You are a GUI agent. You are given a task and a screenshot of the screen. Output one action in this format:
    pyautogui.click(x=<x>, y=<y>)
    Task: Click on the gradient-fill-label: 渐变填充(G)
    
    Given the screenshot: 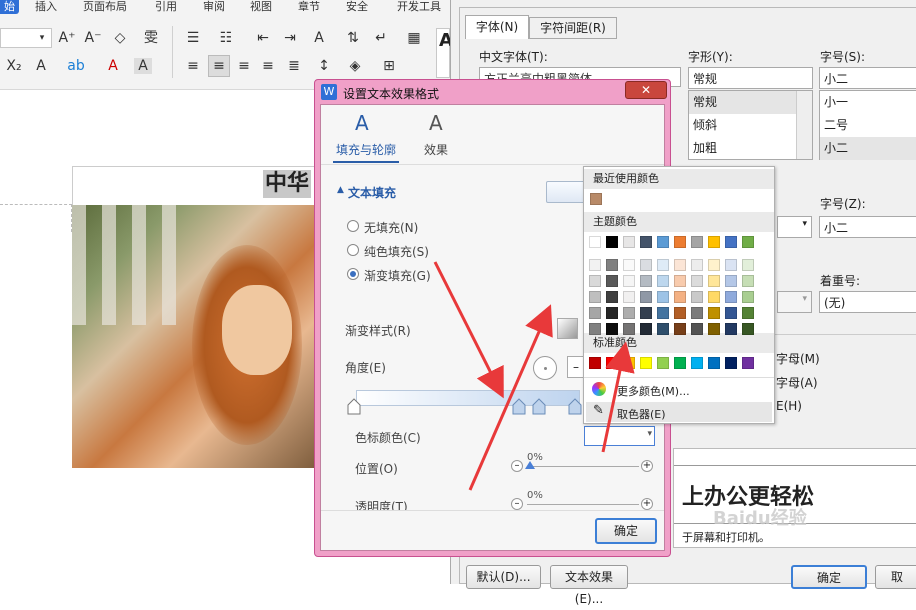 What is the action you would take?
    pyautogui.click(x=397, y=275)
    